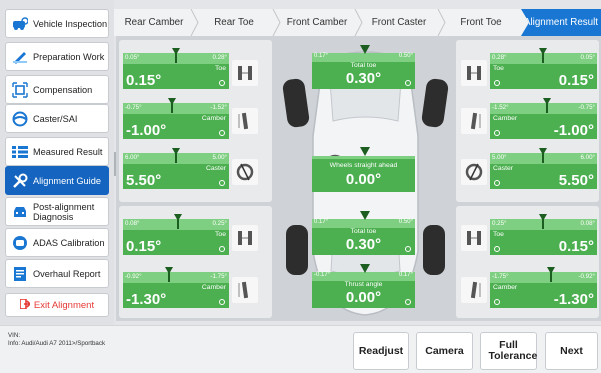 The image size is (601, 373). Describe the element at coordinates (365, 268) in the screenshot. I see `thrust-angle-pointer` at that location.